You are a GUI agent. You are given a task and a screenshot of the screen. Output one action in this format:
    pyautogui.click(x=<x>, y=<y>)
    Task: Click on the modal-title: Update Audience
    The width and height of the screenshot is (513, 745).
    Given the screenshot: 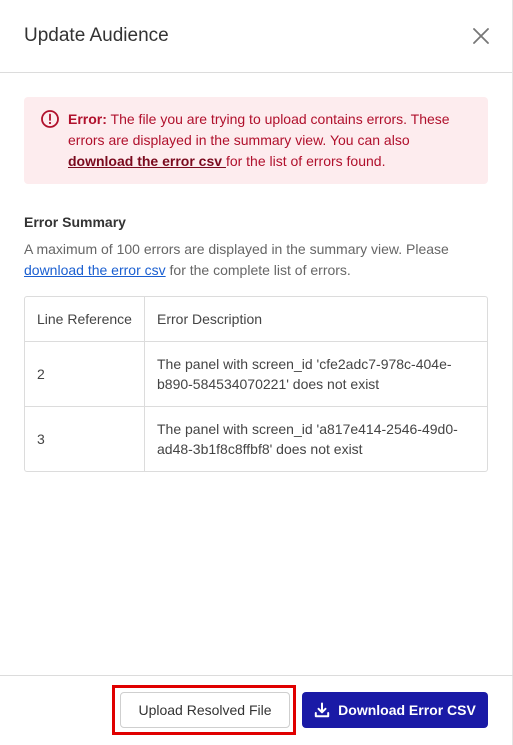 What is the action you would take?
    pyautogui.click(x=96, y=35)
    